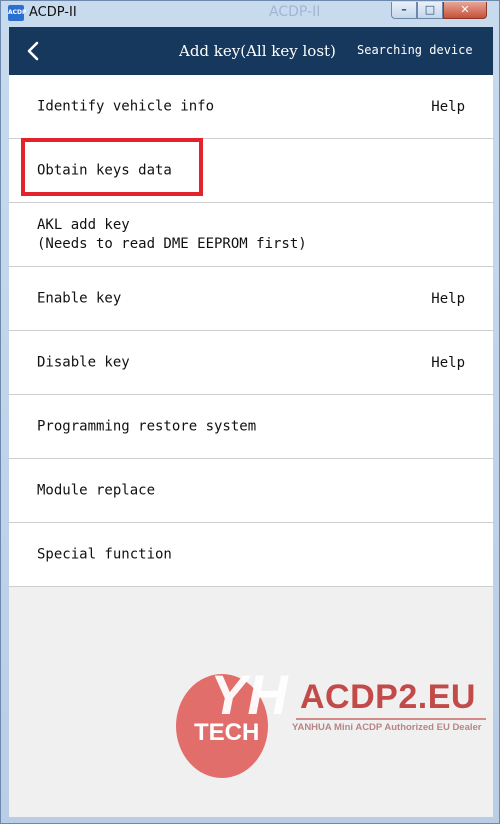 This screenshot has width=500, height=824. What do you see at coordinates (226, 732) in the screenshot?
I see `logo-tech: TECH` at bounding box center [226, 732].